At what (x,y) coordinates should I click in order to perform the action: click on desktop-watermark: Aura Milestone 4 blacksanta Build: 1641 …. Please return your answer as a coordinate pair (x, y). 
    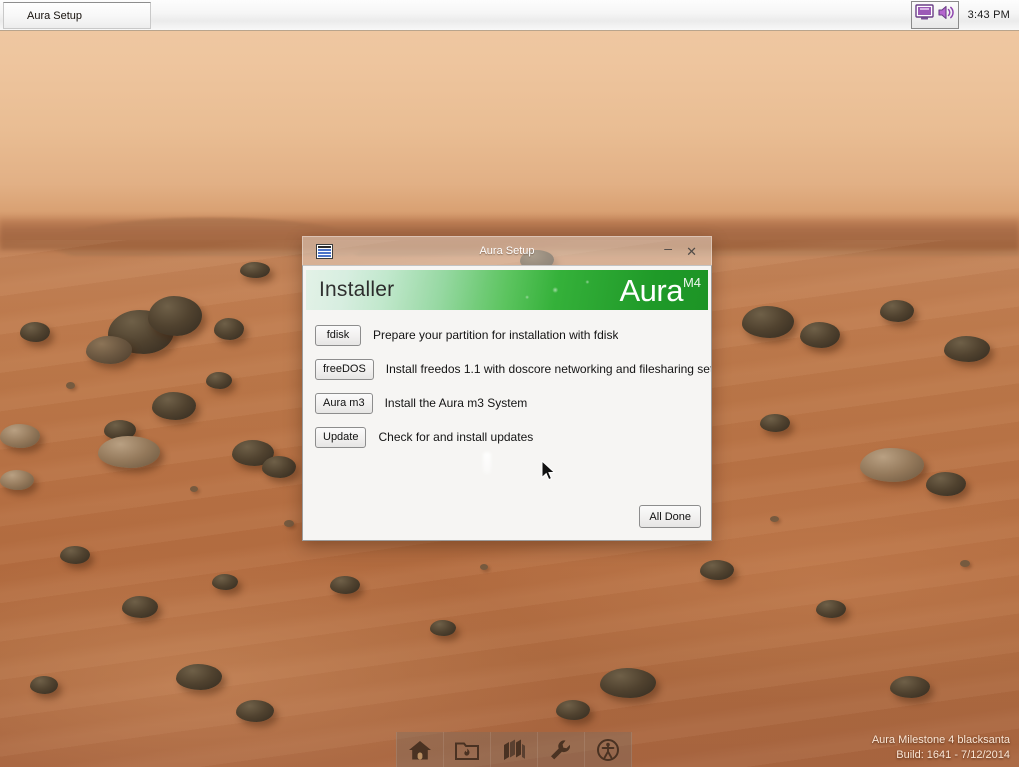
    Looking at the image, I should click on (941, 748).